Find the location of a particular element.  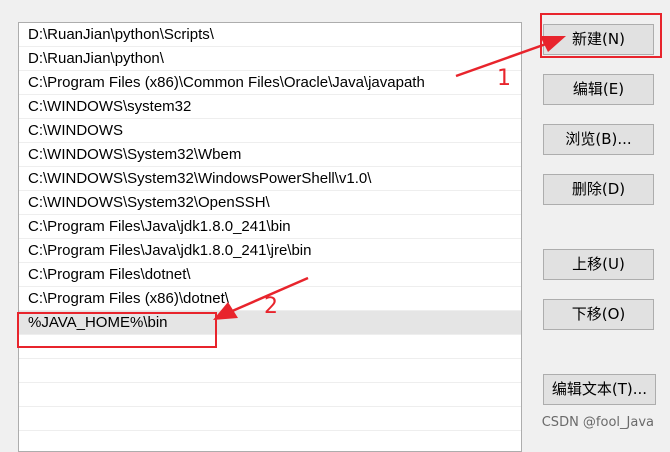

path-entry-9: C:\Program Files\Java\jdk1.8.0_241\bin is located at coordinates (270, 227).